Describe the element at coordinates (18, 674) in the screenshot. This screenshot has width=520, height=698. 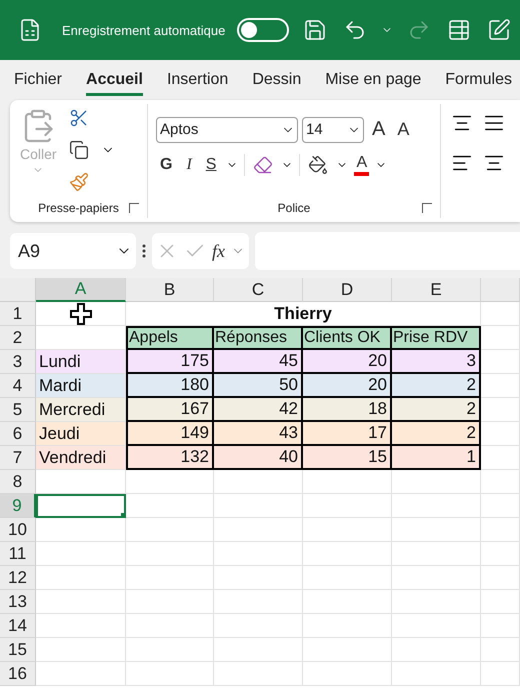
I see `row-header: 16` at that location.